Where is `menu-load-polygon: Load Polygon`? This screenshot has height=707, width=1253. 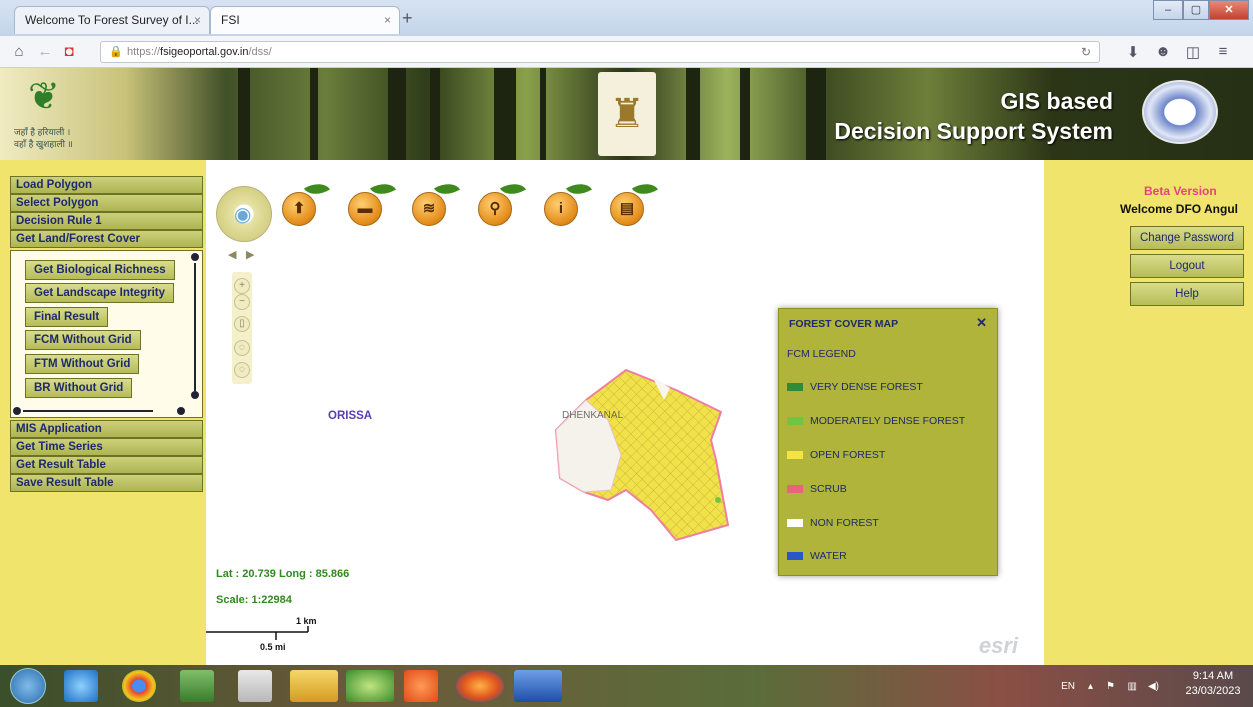 menu-load-polygon: Load Polygon is located at coordinates (106, 185).